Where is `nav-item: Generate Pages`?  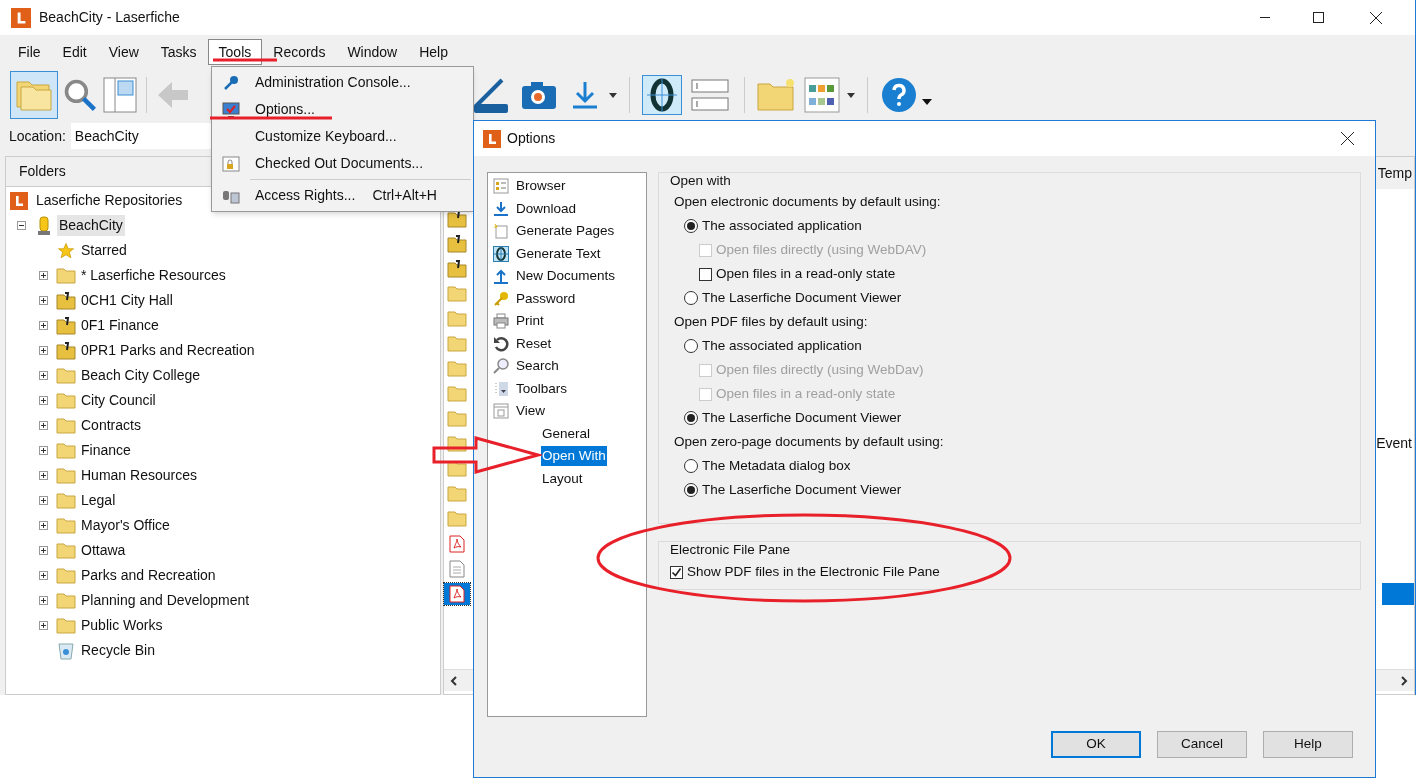 nav-item: Generate Pages is located at coordinates (565, 231).